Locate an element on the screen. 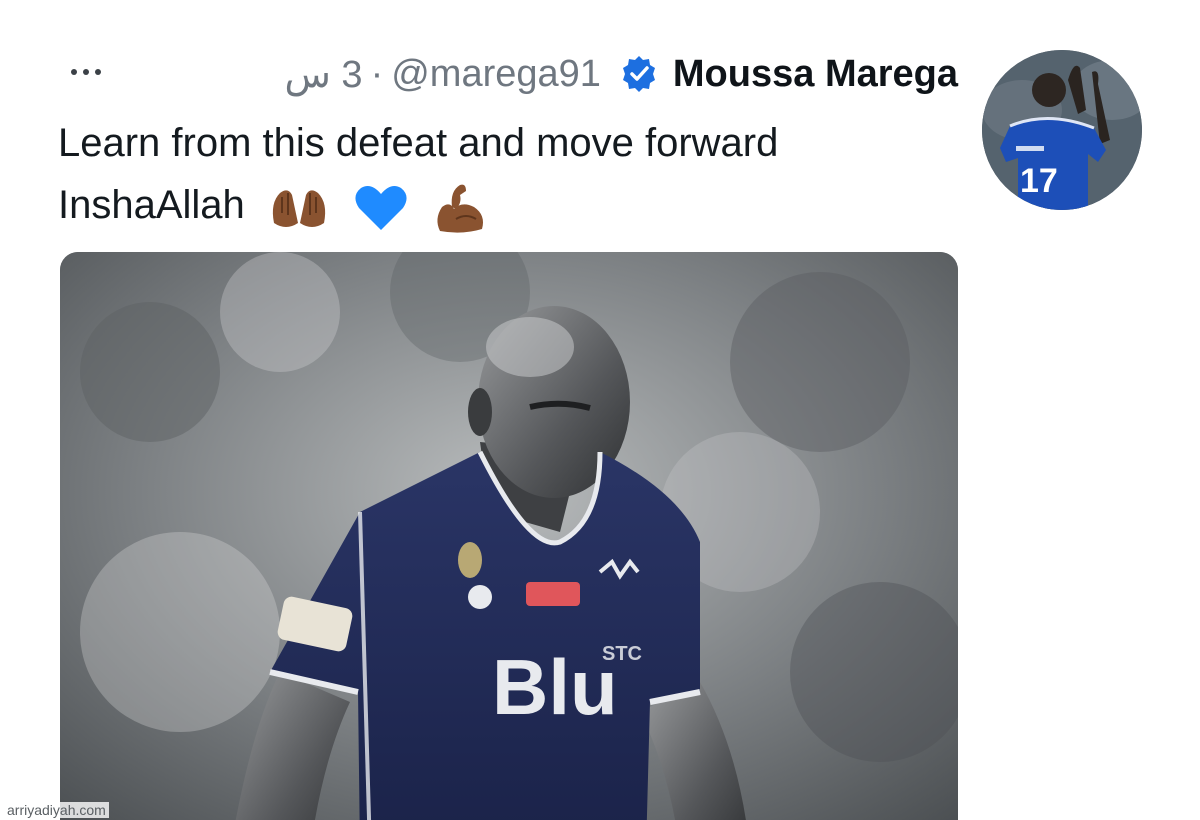  avatar-jersey-number: 17 is located at coordinates (1039, 181).